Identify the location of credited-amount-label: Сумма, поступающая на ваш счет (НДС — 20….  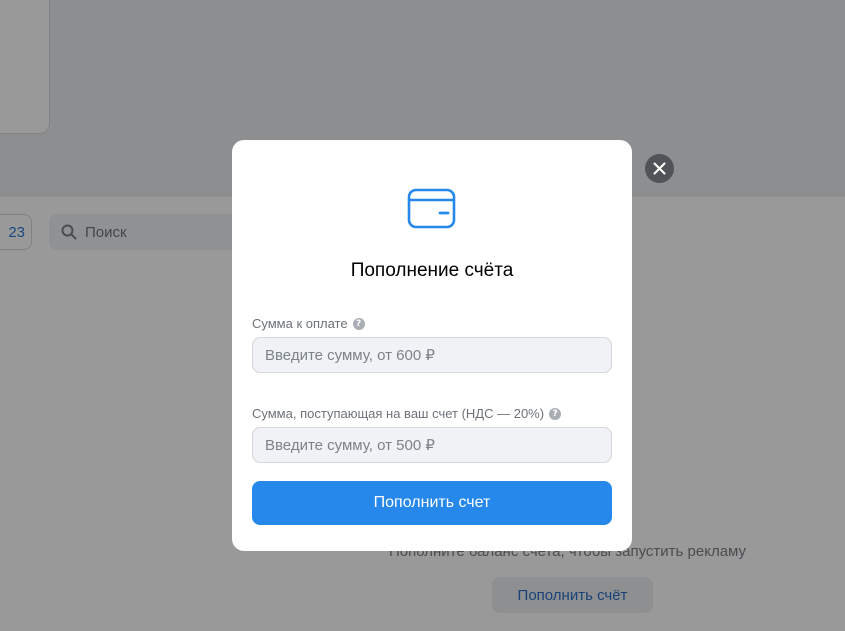
(407, 413).